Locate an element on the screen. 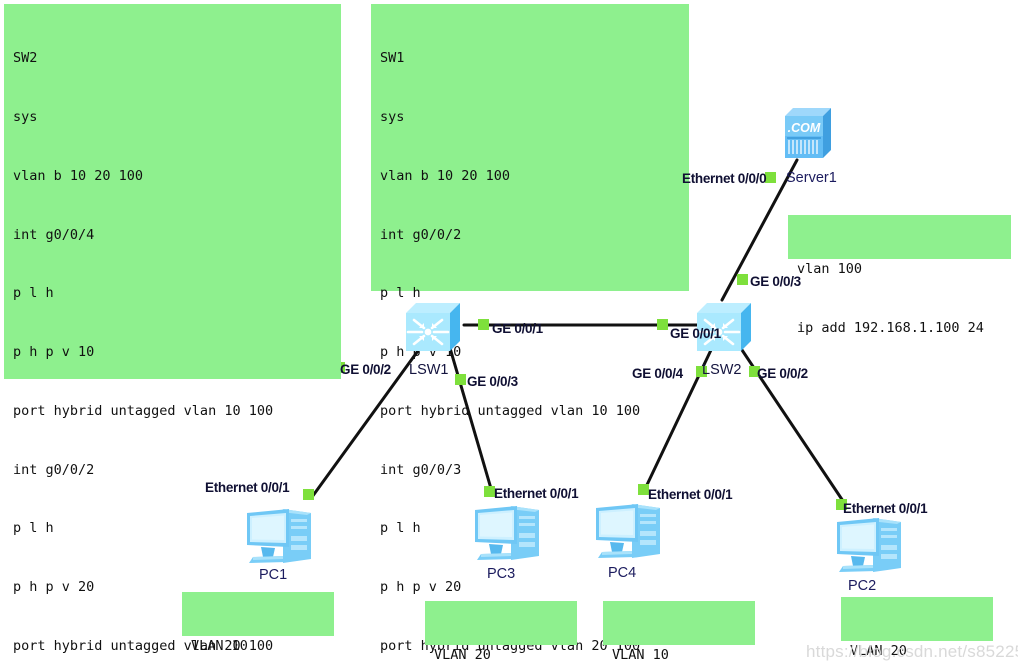  config-block-pc4: VLAN 10 192.168.1.4 24 is located at coordinates (679, 632).